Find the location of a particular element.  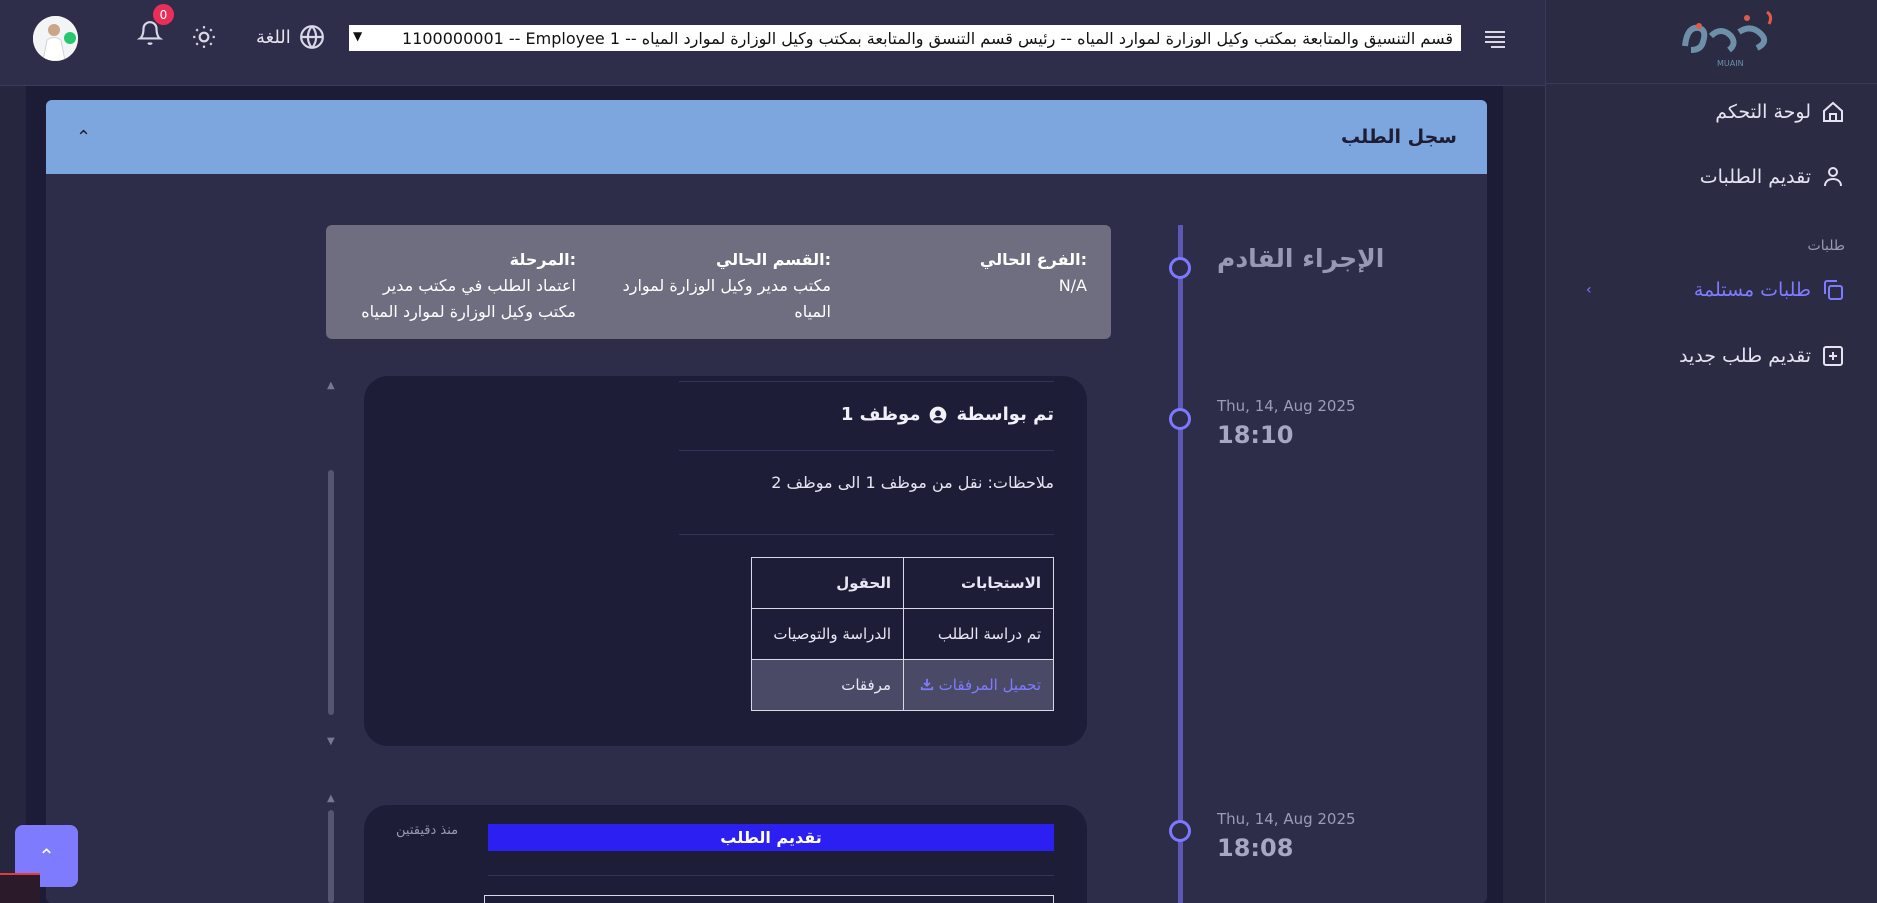

sidebar-item-dashboard: لوحة التحكم is located at coordinates (1780, 112).